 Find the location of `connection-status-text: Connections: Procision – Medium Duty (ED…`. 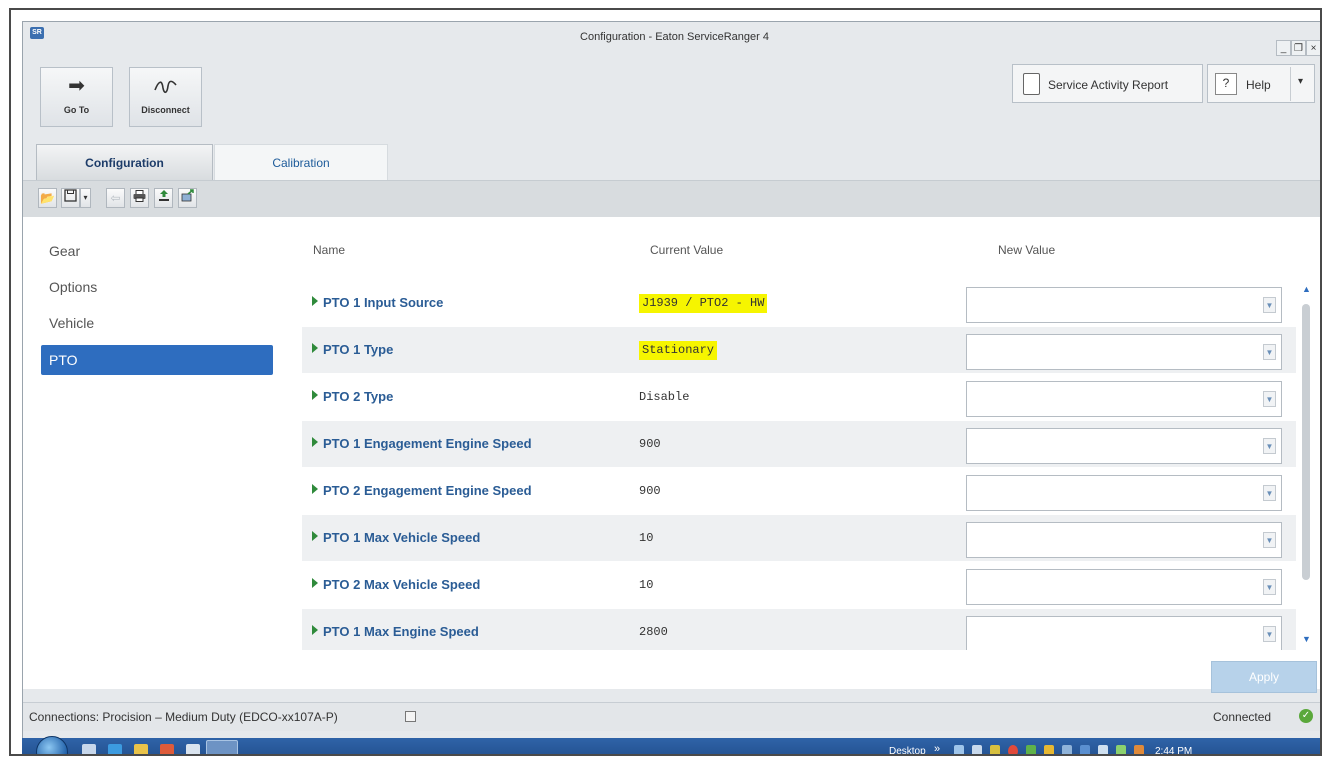

connection-status-text: Connections: Procision – Medium Duty (ED… is located at coordinates (183, 717).